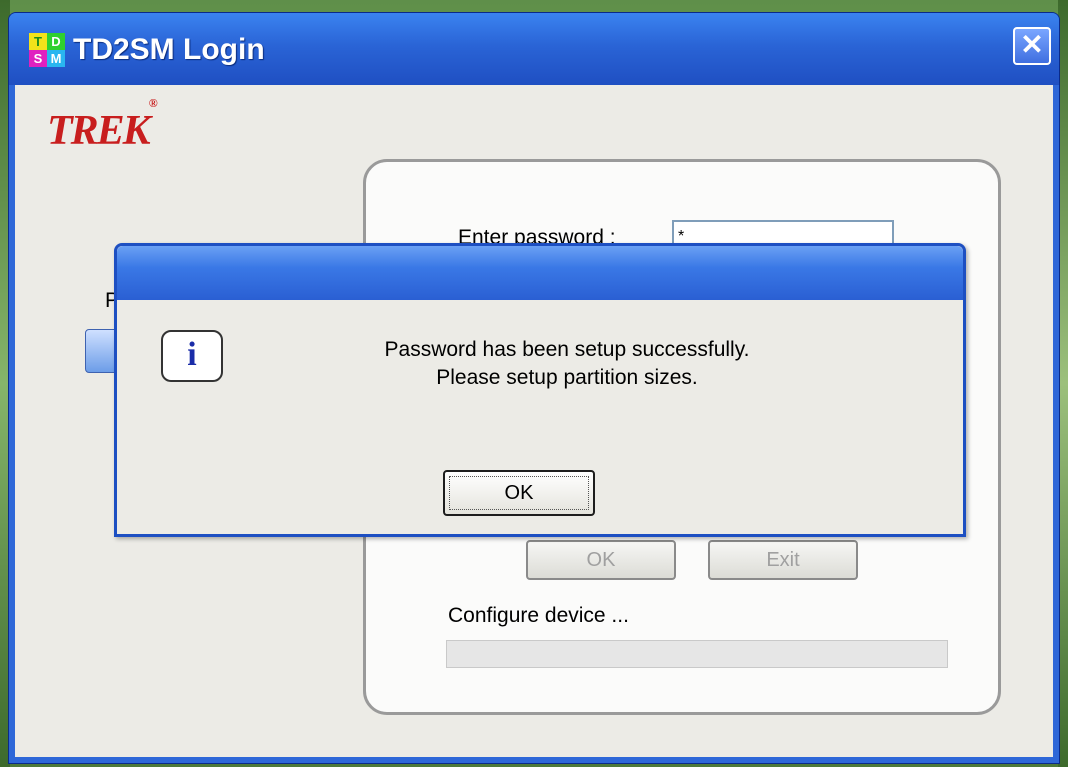 The width and height of the screenshot is (1068, 767). I want to click on app-icon-letter: T, so click(38, 41).